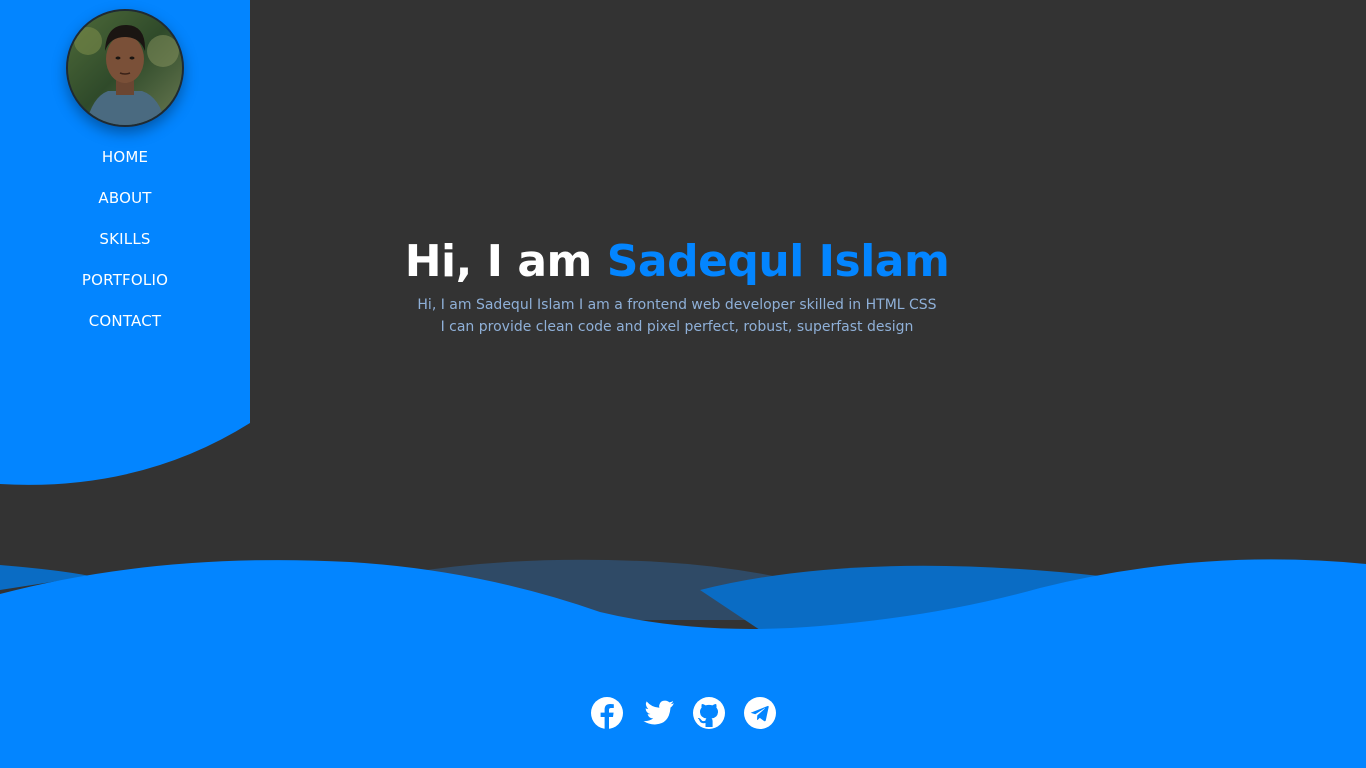  Describe the element at coordinates (125, 321) in the screenshot. I see `nav-item-contact: CONTACT` at that location.